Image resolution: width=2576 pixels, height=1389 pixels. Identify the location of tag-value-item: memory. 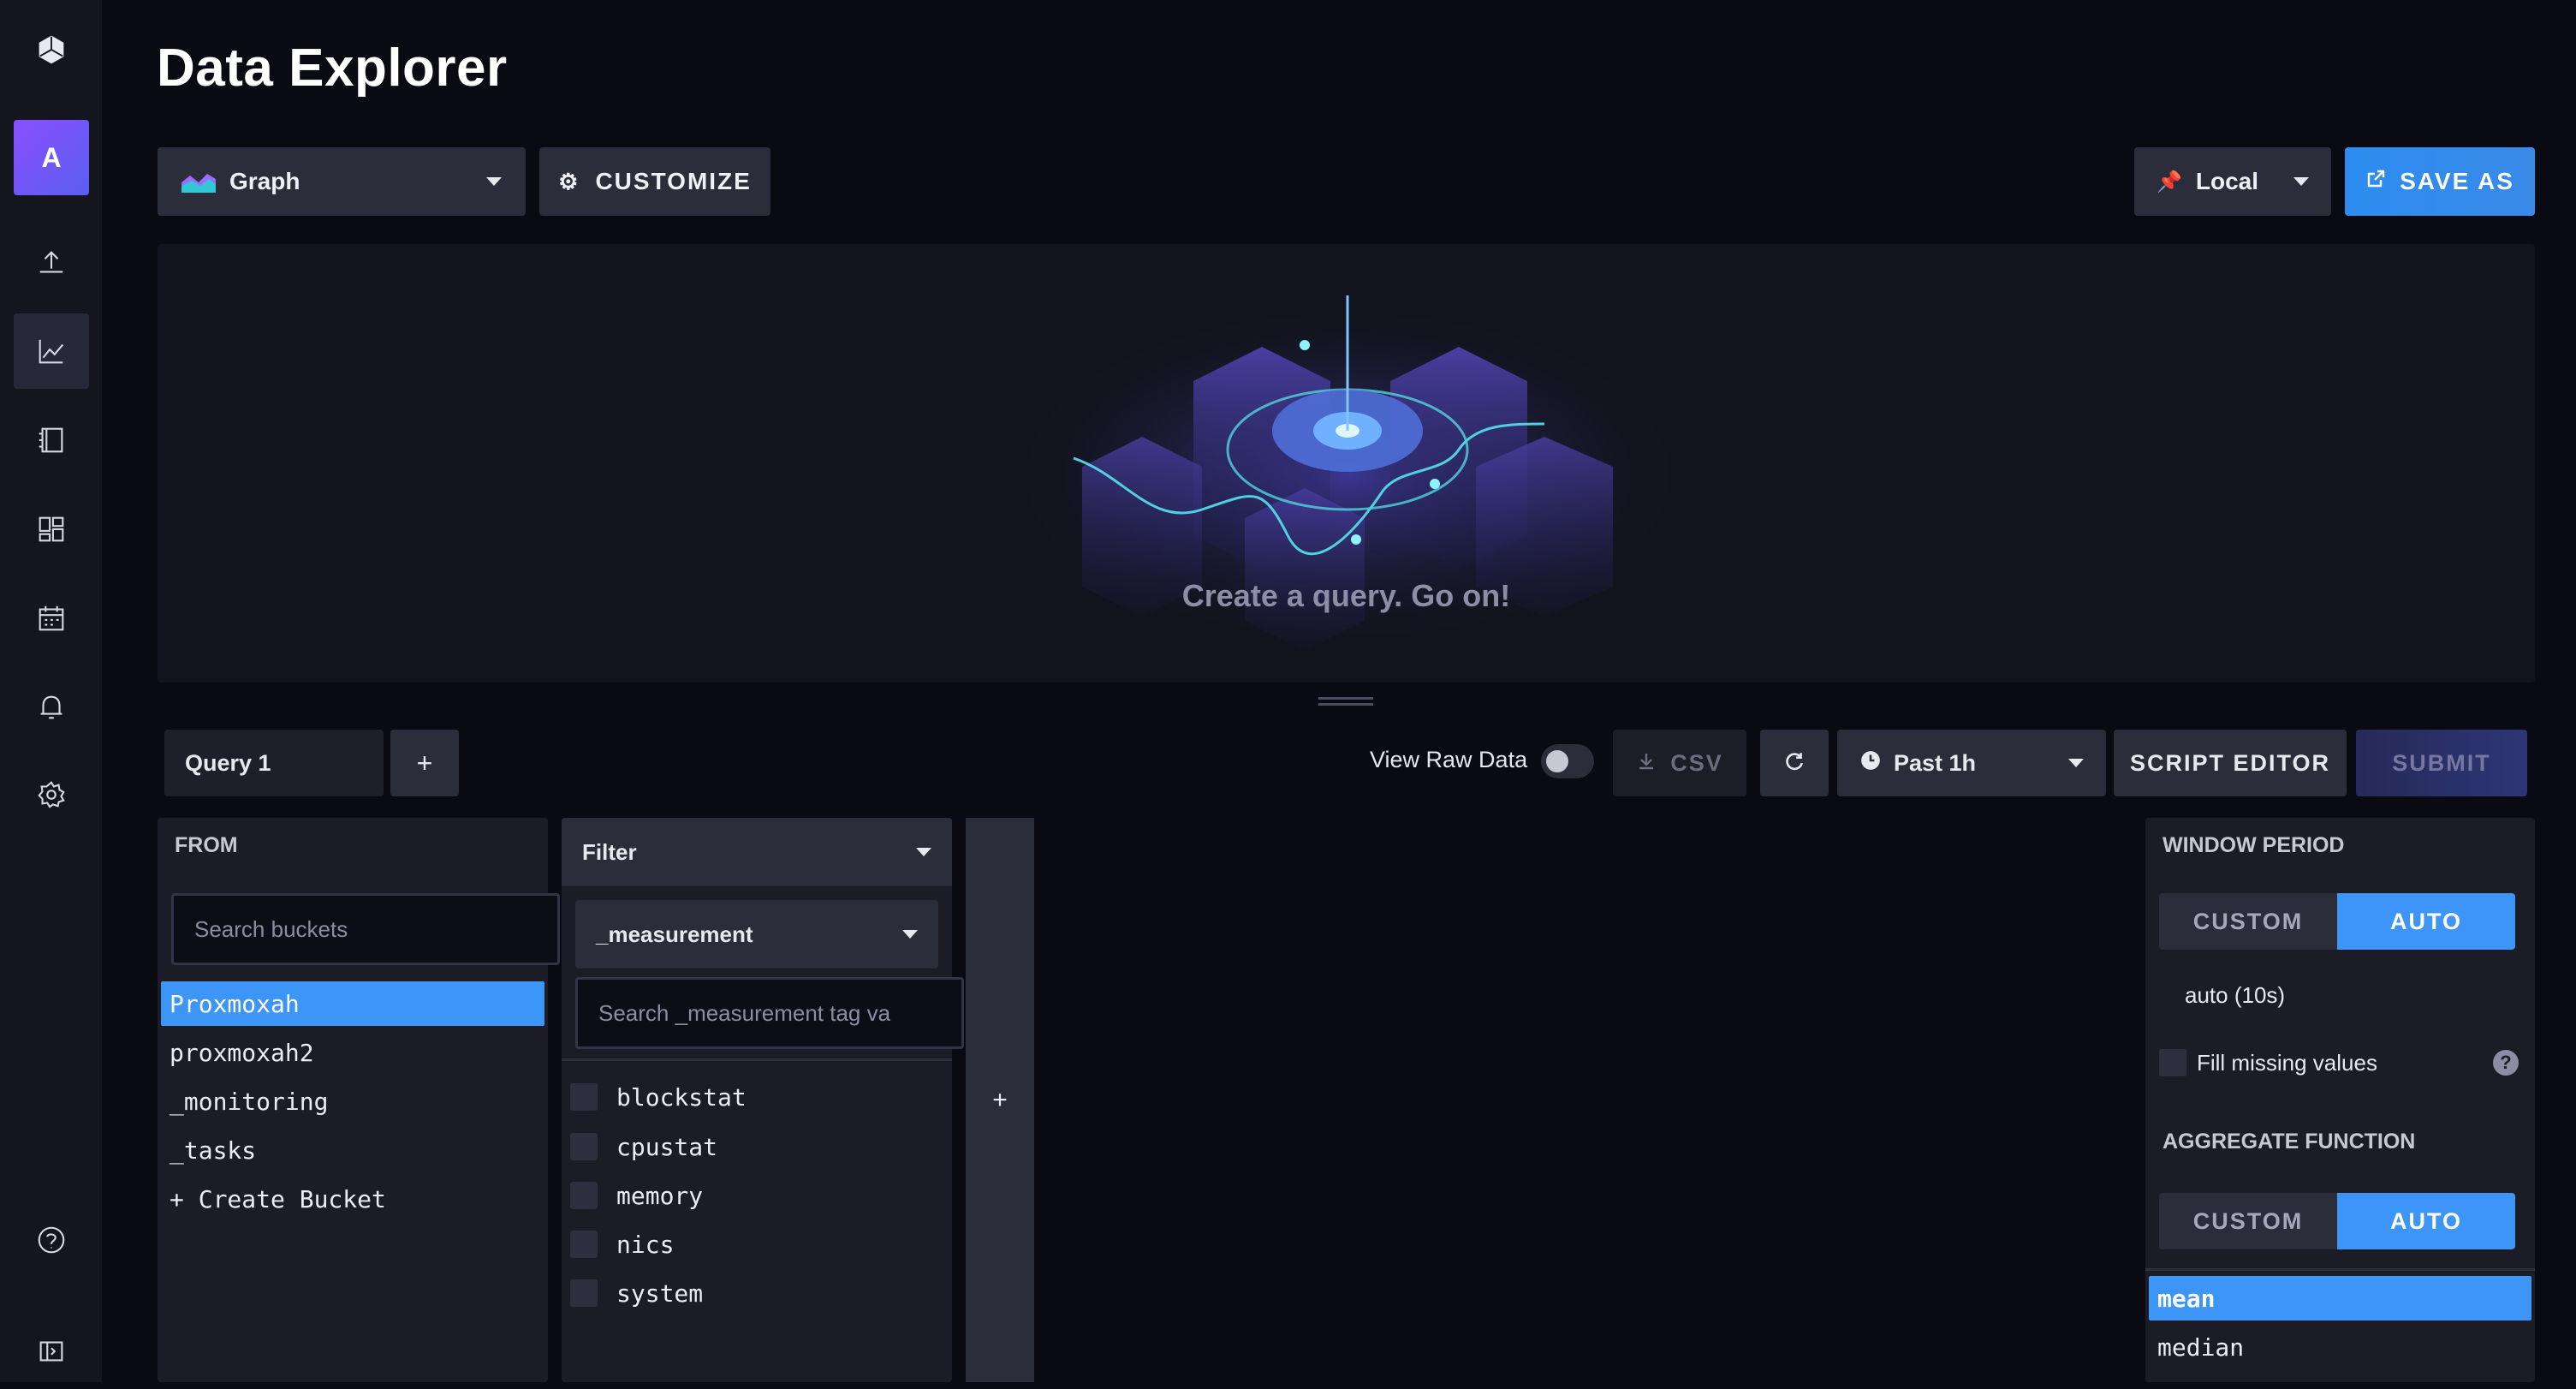
(637, 1195).